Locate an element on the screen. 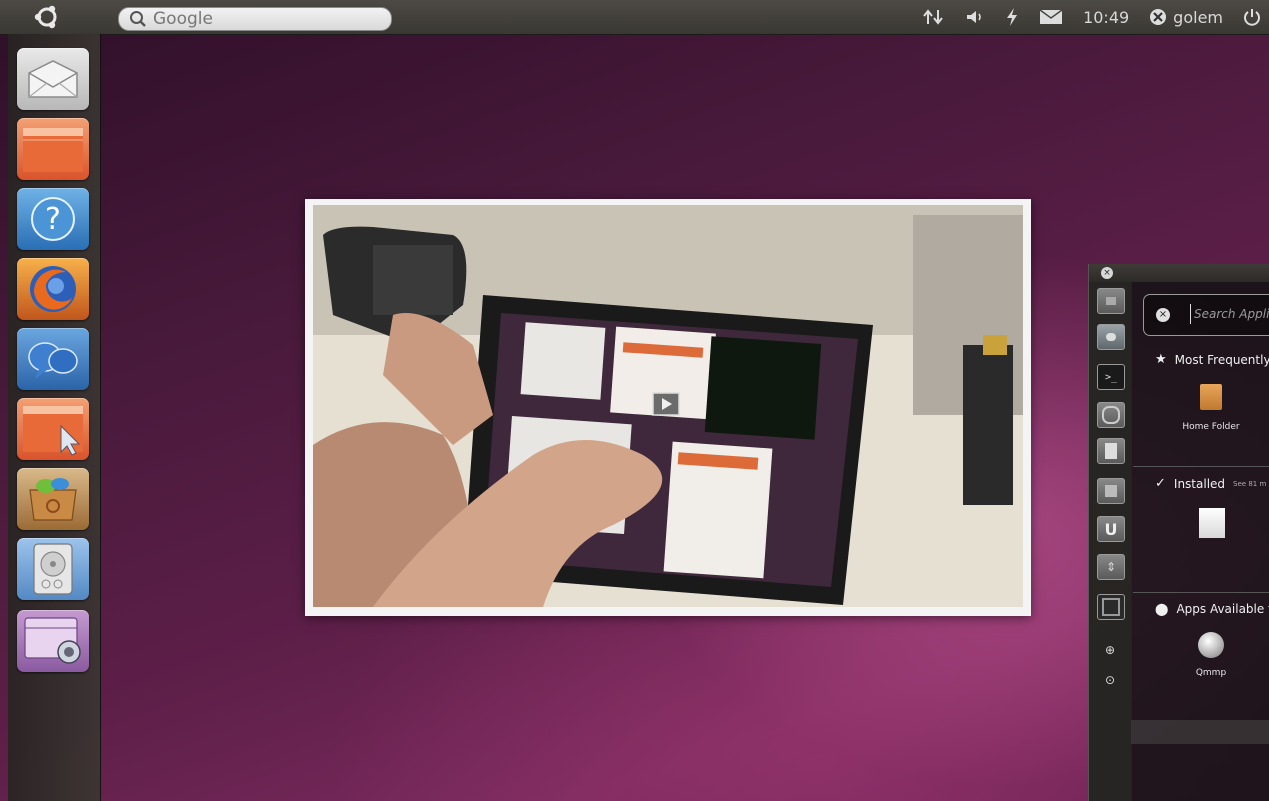  installed-app-document-icon is located at coordinates (1212, 523).